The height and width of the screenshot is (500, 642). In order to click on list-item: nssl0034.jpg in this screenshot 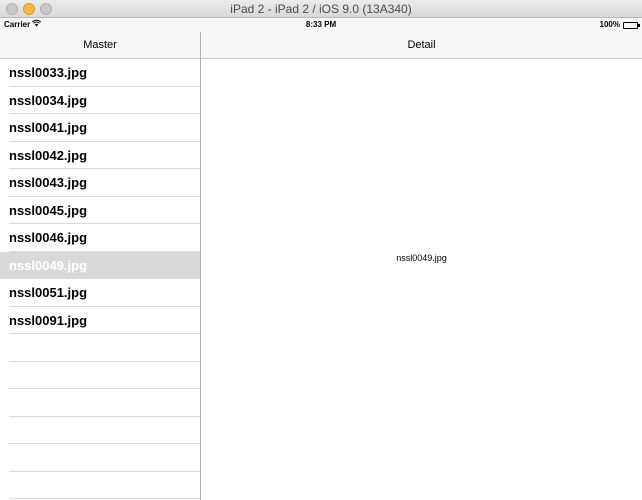, I will do `click(104, 100)`.